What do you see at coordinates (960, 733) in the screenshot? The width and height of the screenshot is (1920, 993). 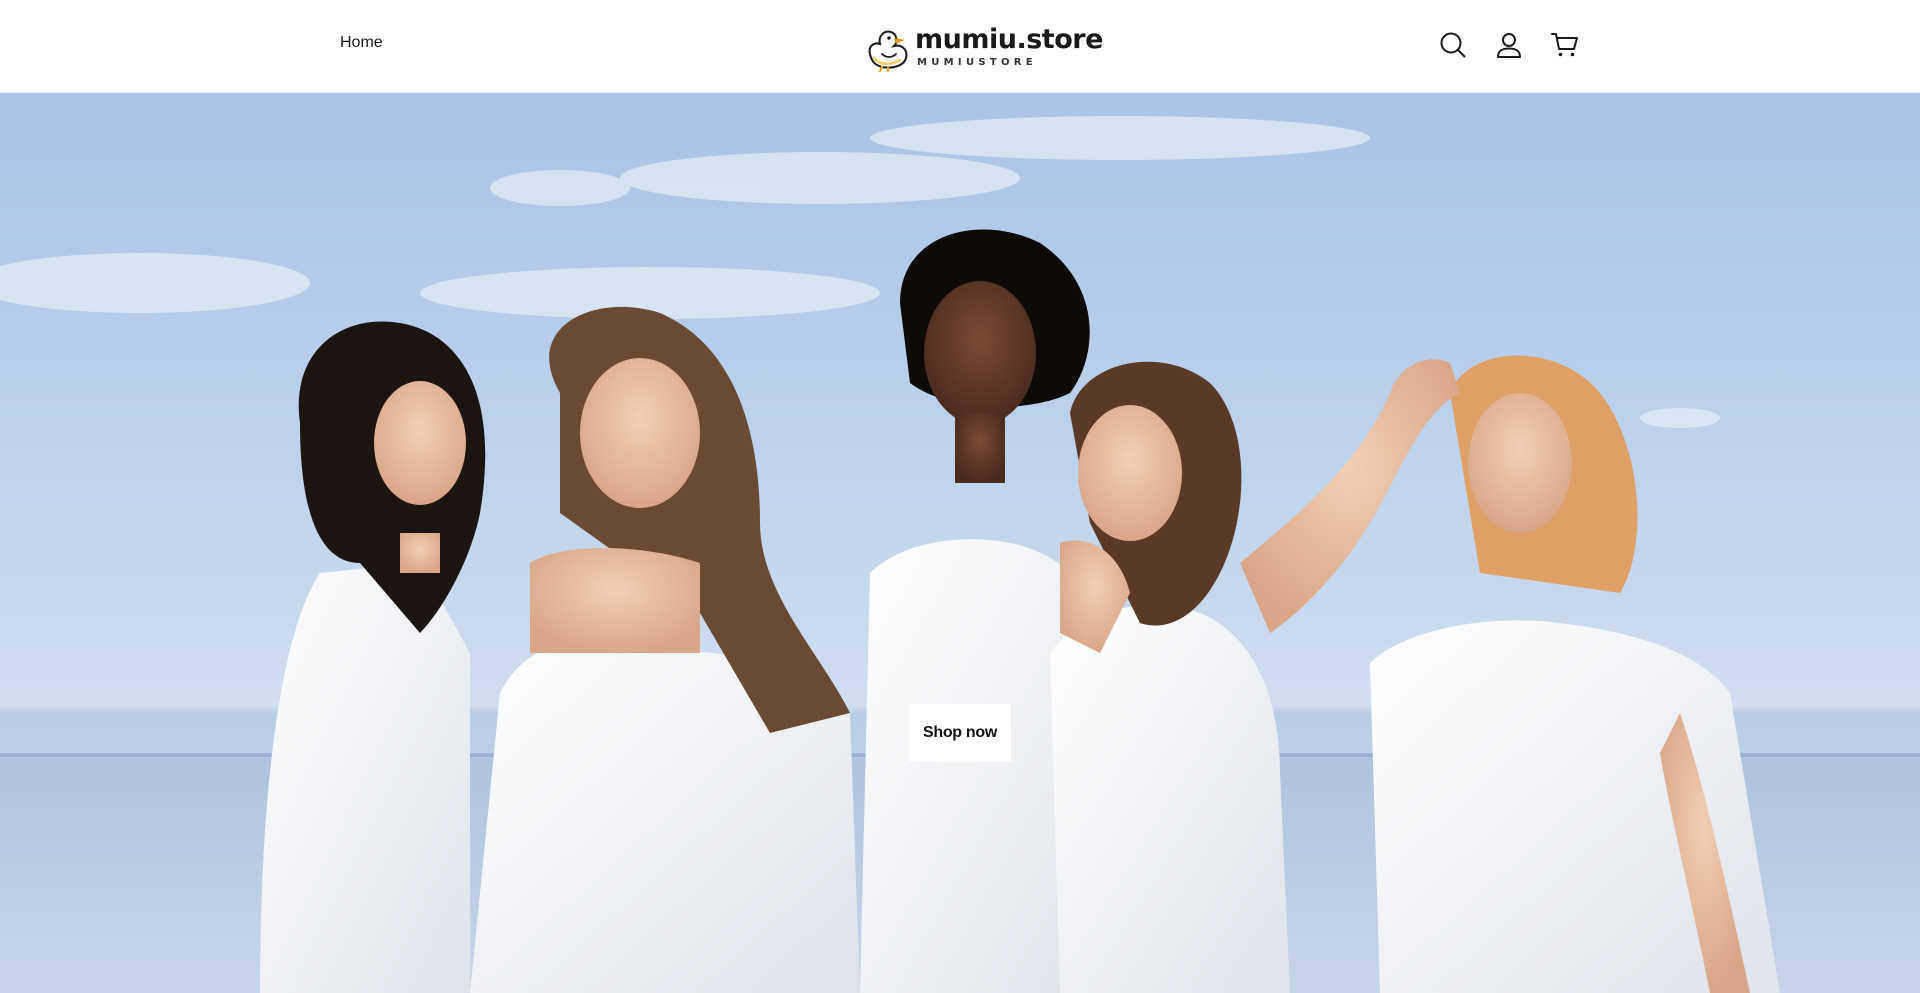 I see `shop-now-button: Shop now` at bounding box center [960, 733].